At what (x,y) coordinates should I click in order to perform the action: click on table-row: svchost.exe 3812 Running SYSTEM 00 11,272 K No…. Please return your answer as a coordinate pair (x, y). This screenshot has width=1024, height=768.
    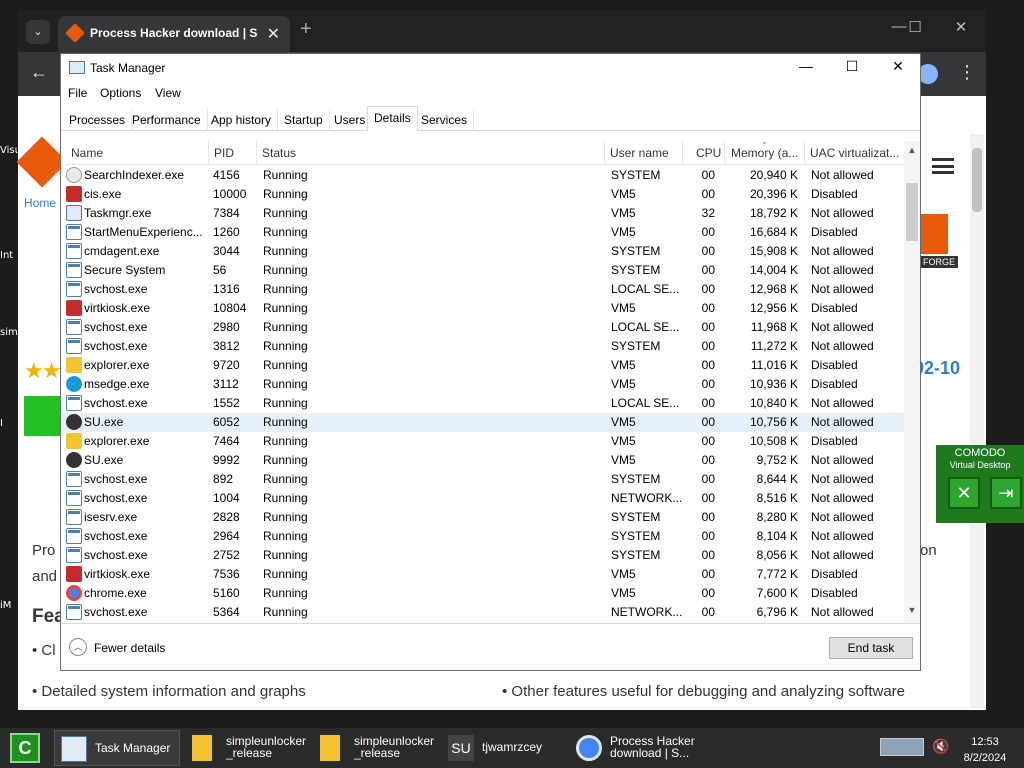
    Looking at the image, I should click on (482, 346).